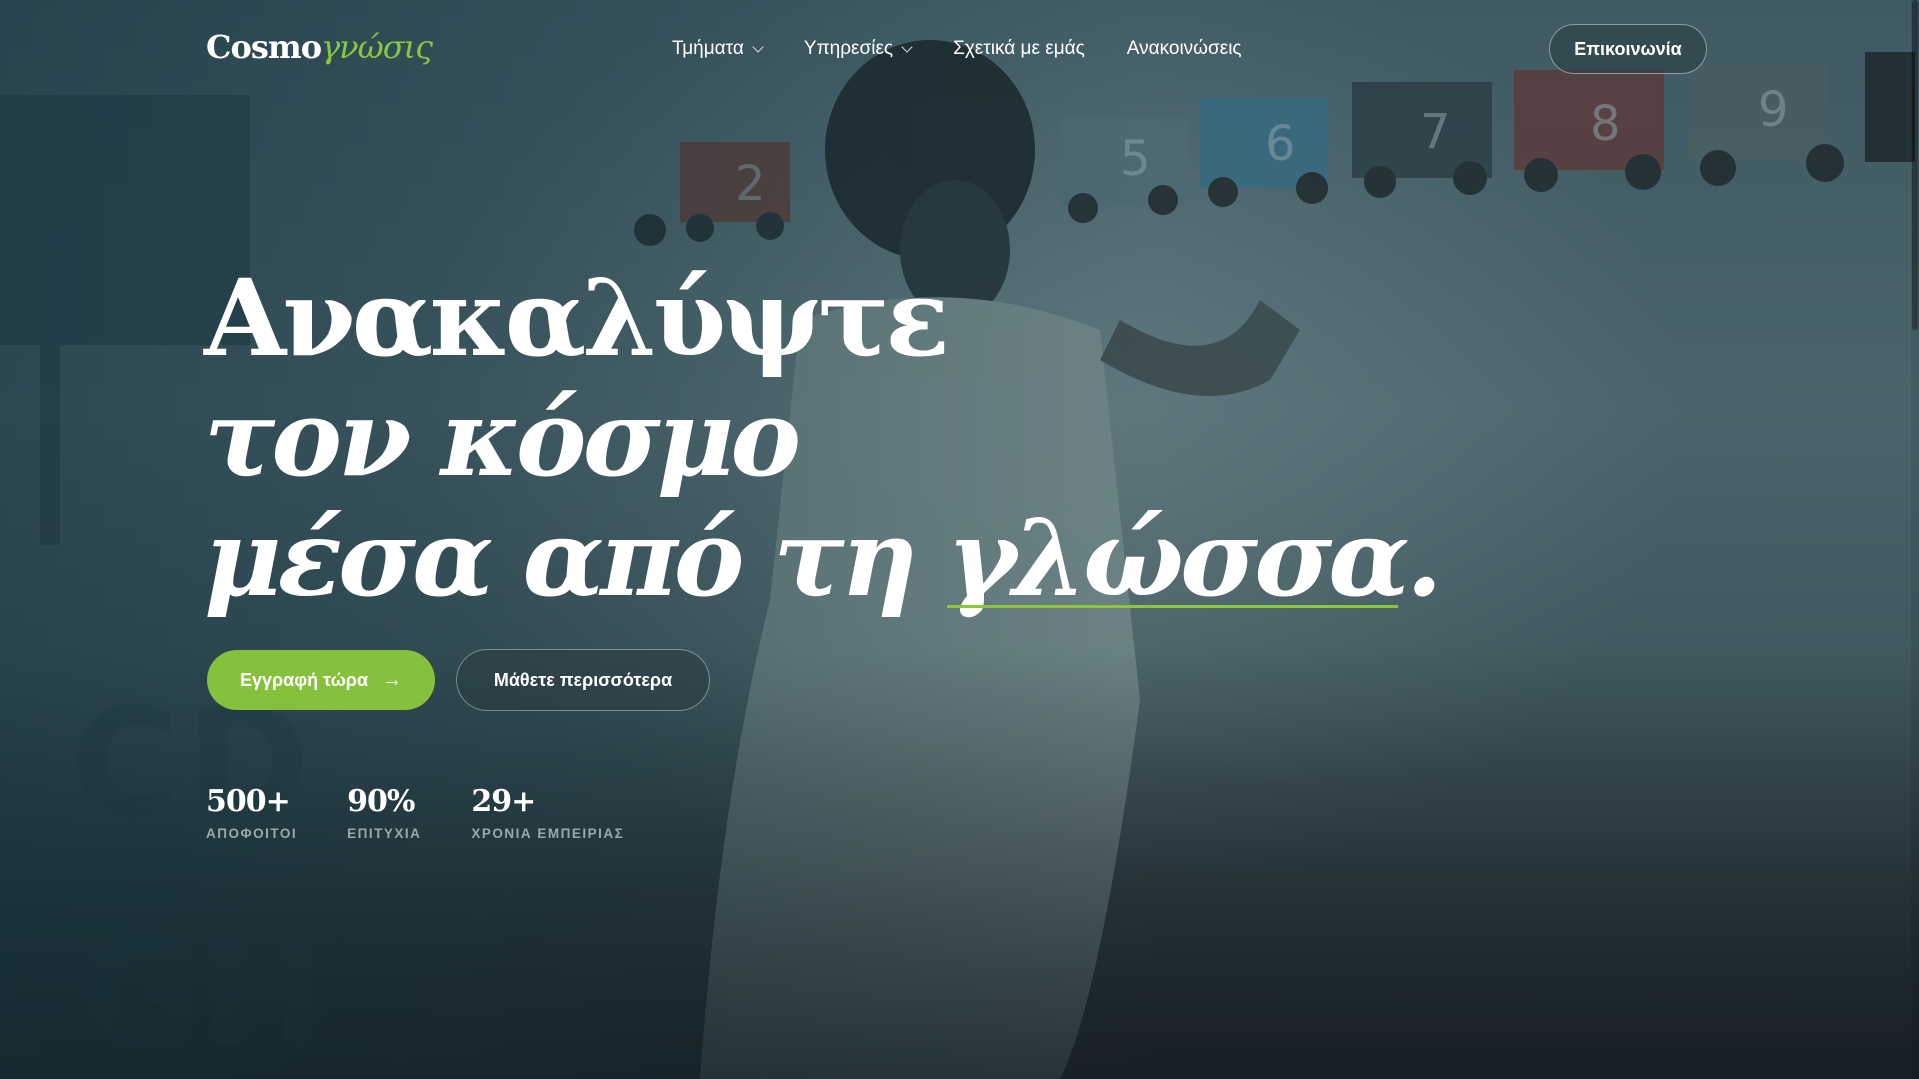  Describe the element at coordinates (264, 47) in the screenshot. I see `logo-main-text: Cosmo` at that location.